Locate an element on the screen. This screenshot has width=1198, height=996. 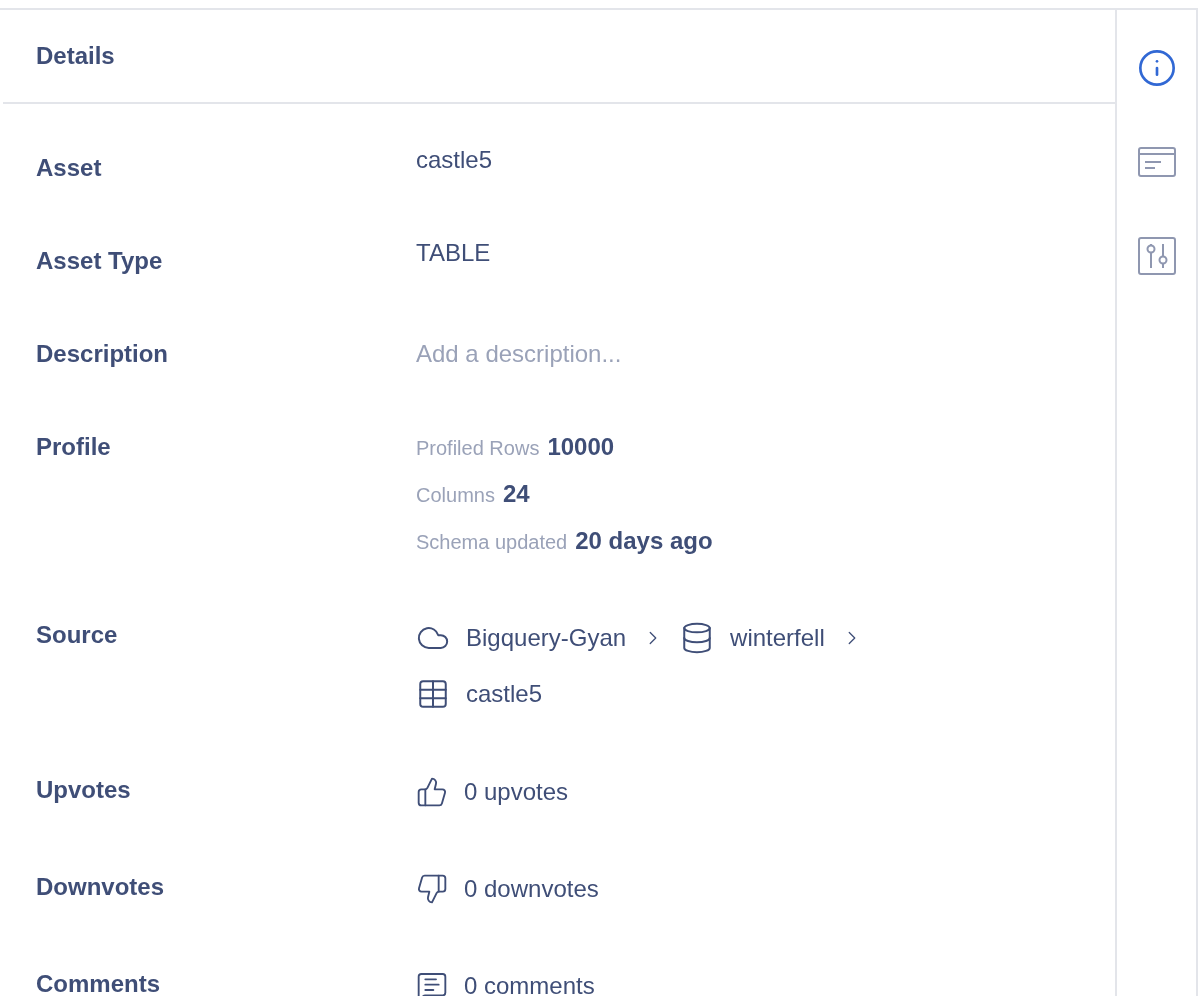
thumbs-up-icon is located at coordinates (432, 792).